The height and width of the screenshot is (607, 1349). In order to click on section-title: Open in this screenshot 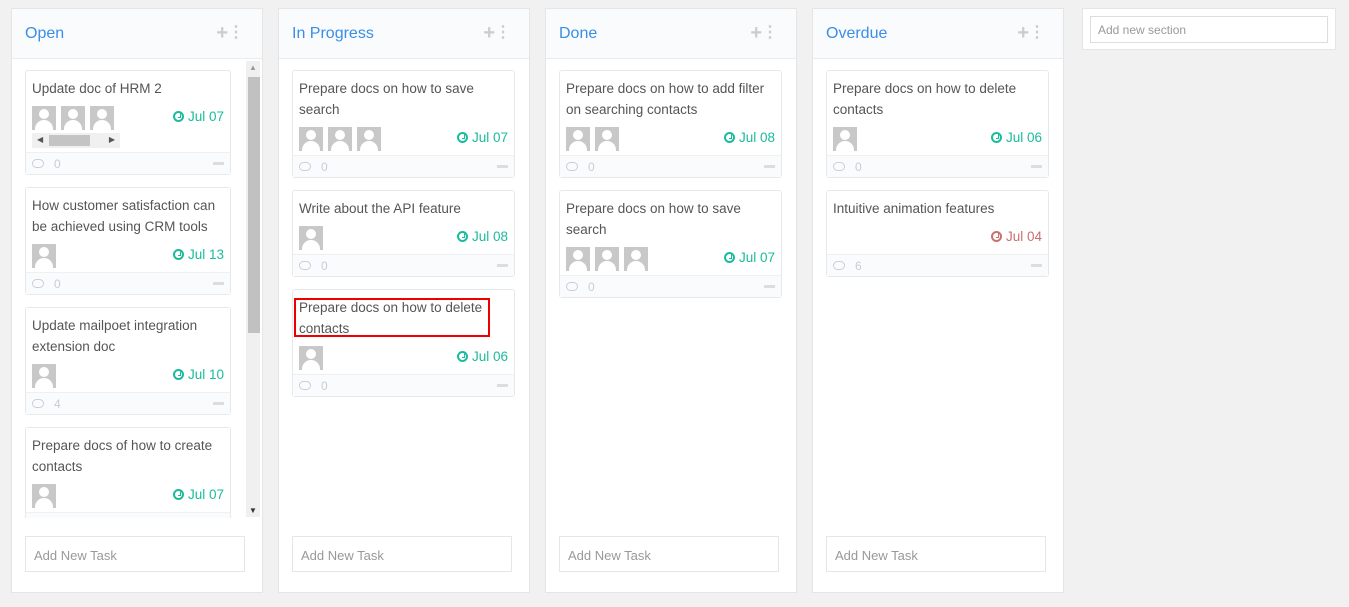, I will do `click(45, 33)`.